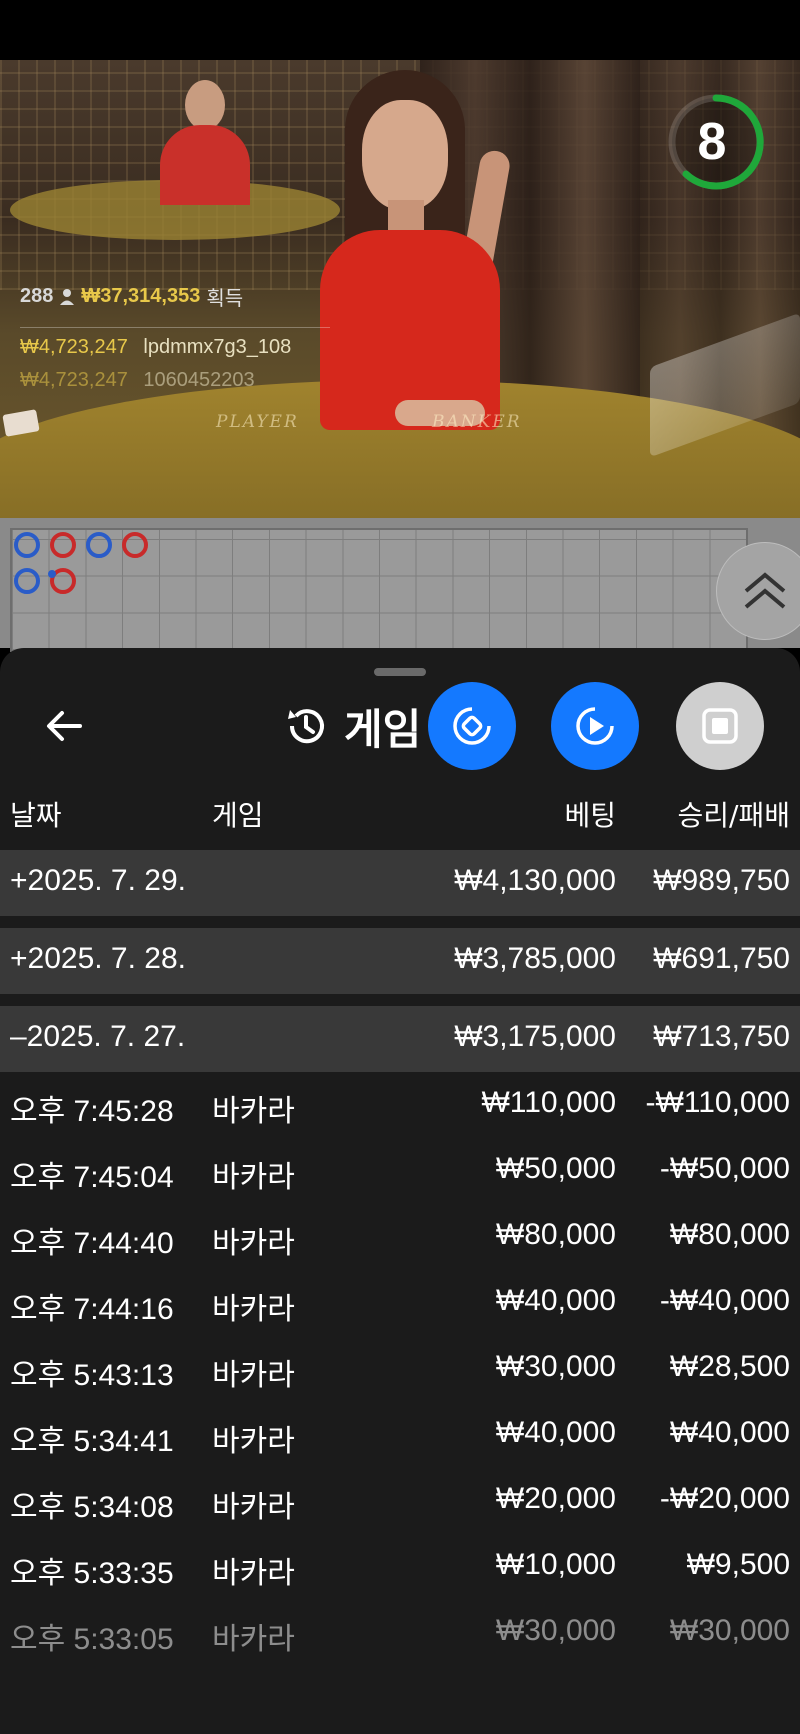 Image resolution: width=800 pixels, height=1734 pixels. I want to click on round-bet: ₩110,000, so click(548, 1102).